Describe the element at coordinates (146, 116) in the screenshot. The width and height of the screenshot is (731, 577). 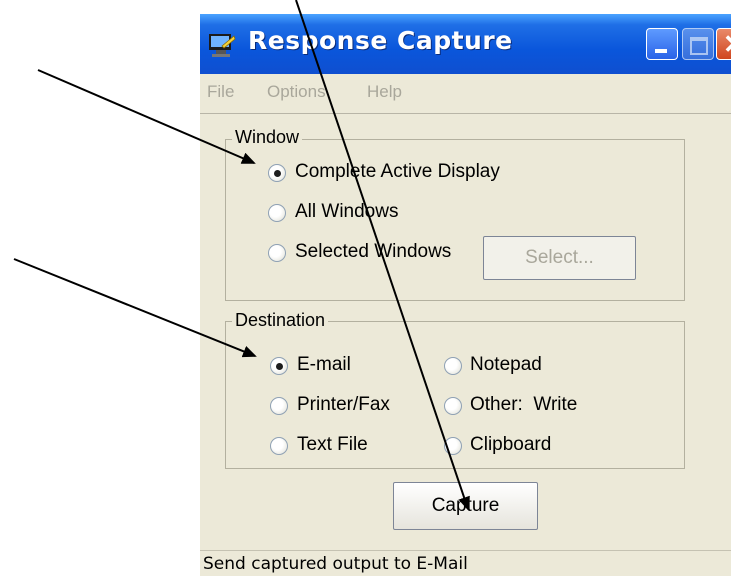
I see `arrow-to-complete-active-display` at that location.